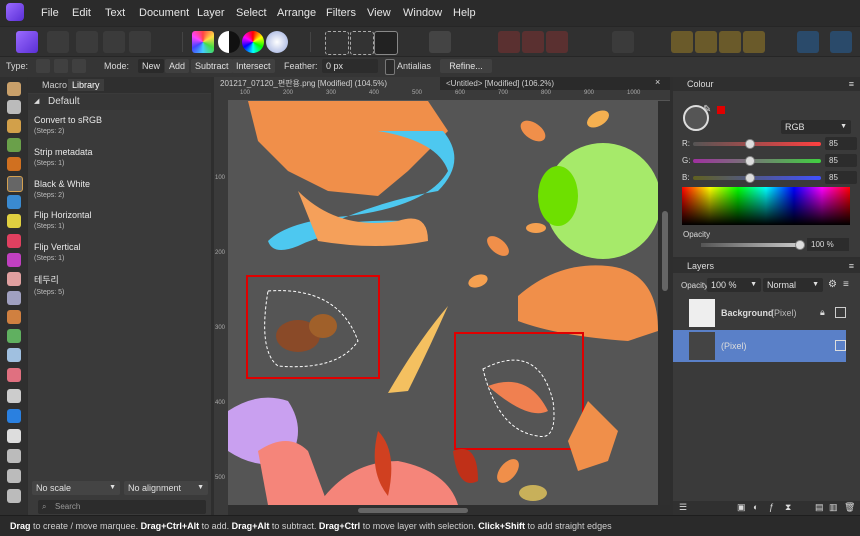  What do you see at coordinates (849, 507) in the screenshot?
I see `delete-layer-icon: 🗑︎` at bounding box center [849, 507].